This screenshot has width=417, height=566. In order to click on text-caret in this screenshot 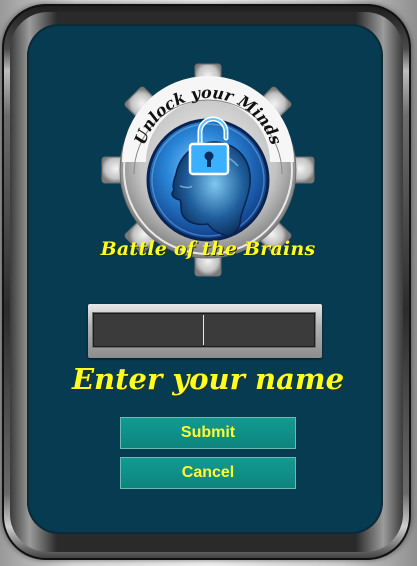, I will do `click(203, 330)`.